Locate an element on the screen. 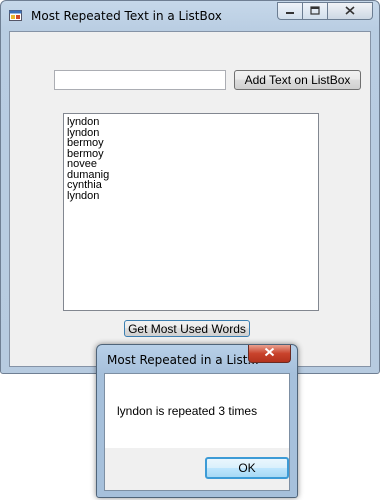 The height and width of the screenshot is (500, 382). maximize-icon is located at coordinates (315, 11).